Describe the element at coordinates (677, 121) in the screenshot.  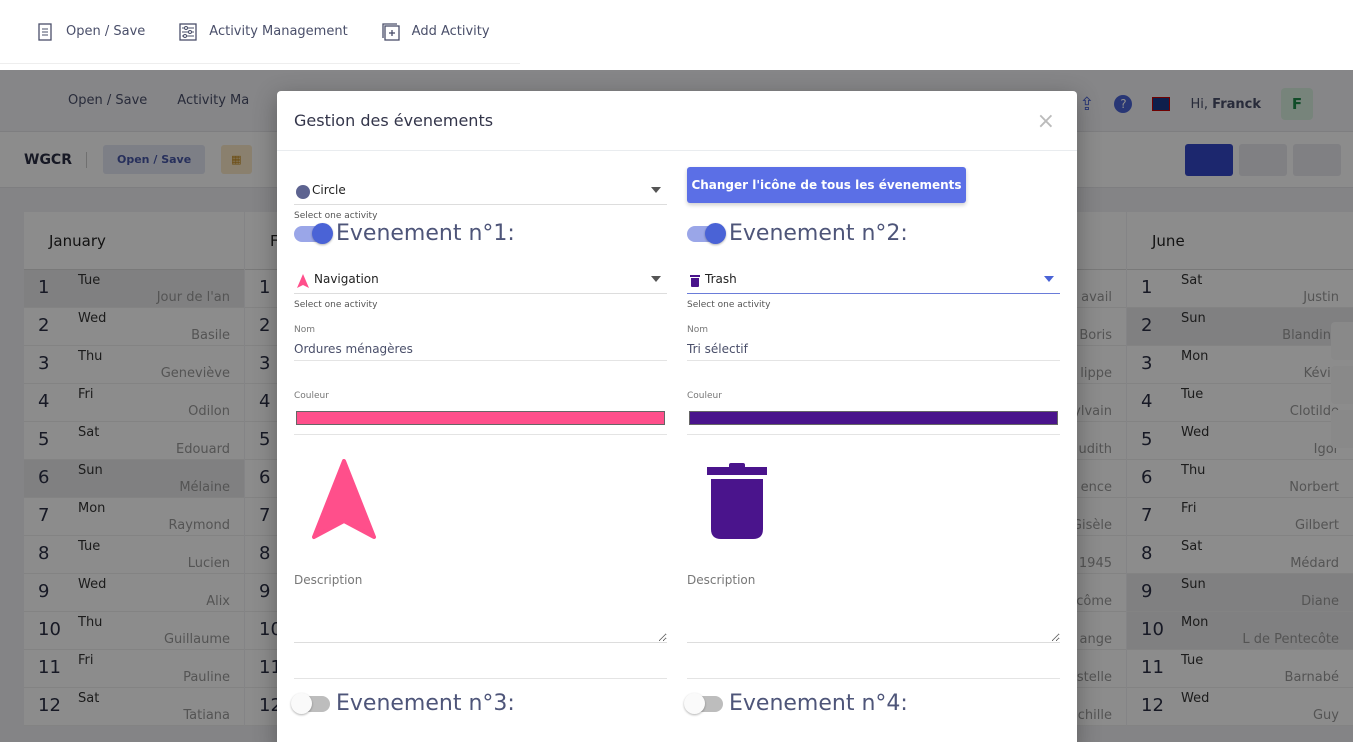
I see `modal-header: Gestion des évenements ×` at that location.